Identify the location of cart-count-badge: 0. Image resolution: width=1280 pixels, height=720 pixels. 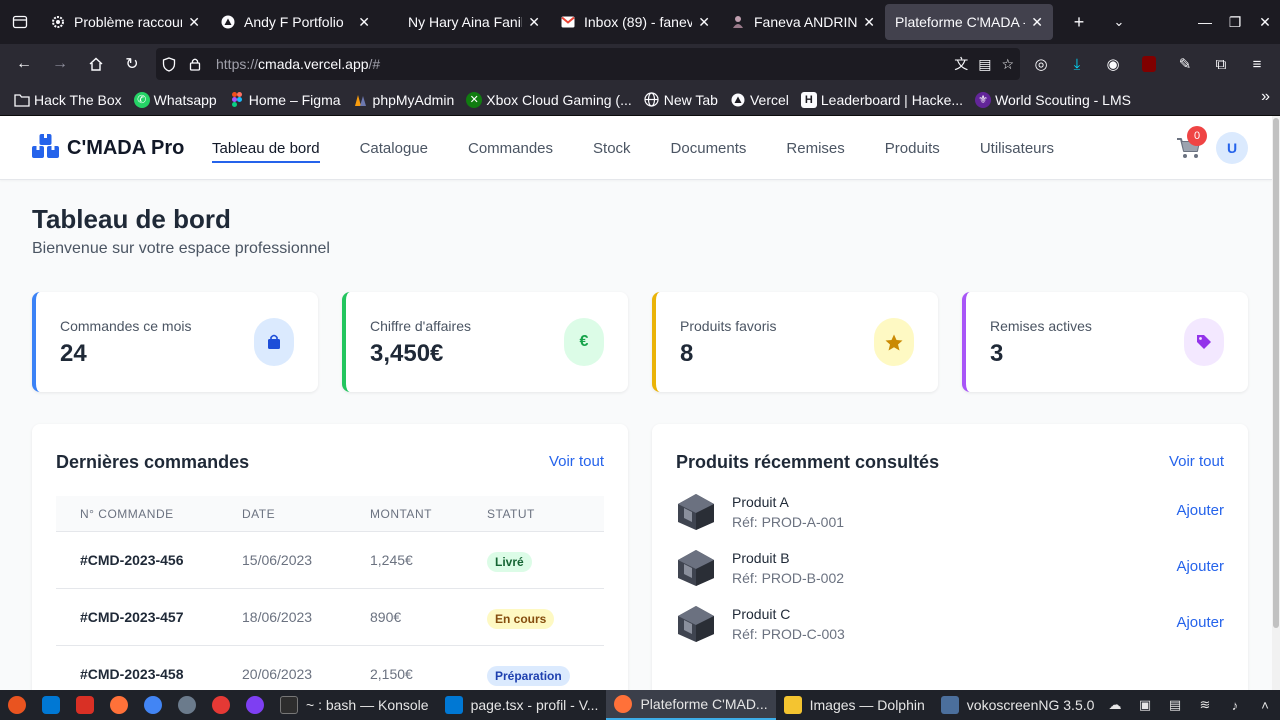
(1197, 136).